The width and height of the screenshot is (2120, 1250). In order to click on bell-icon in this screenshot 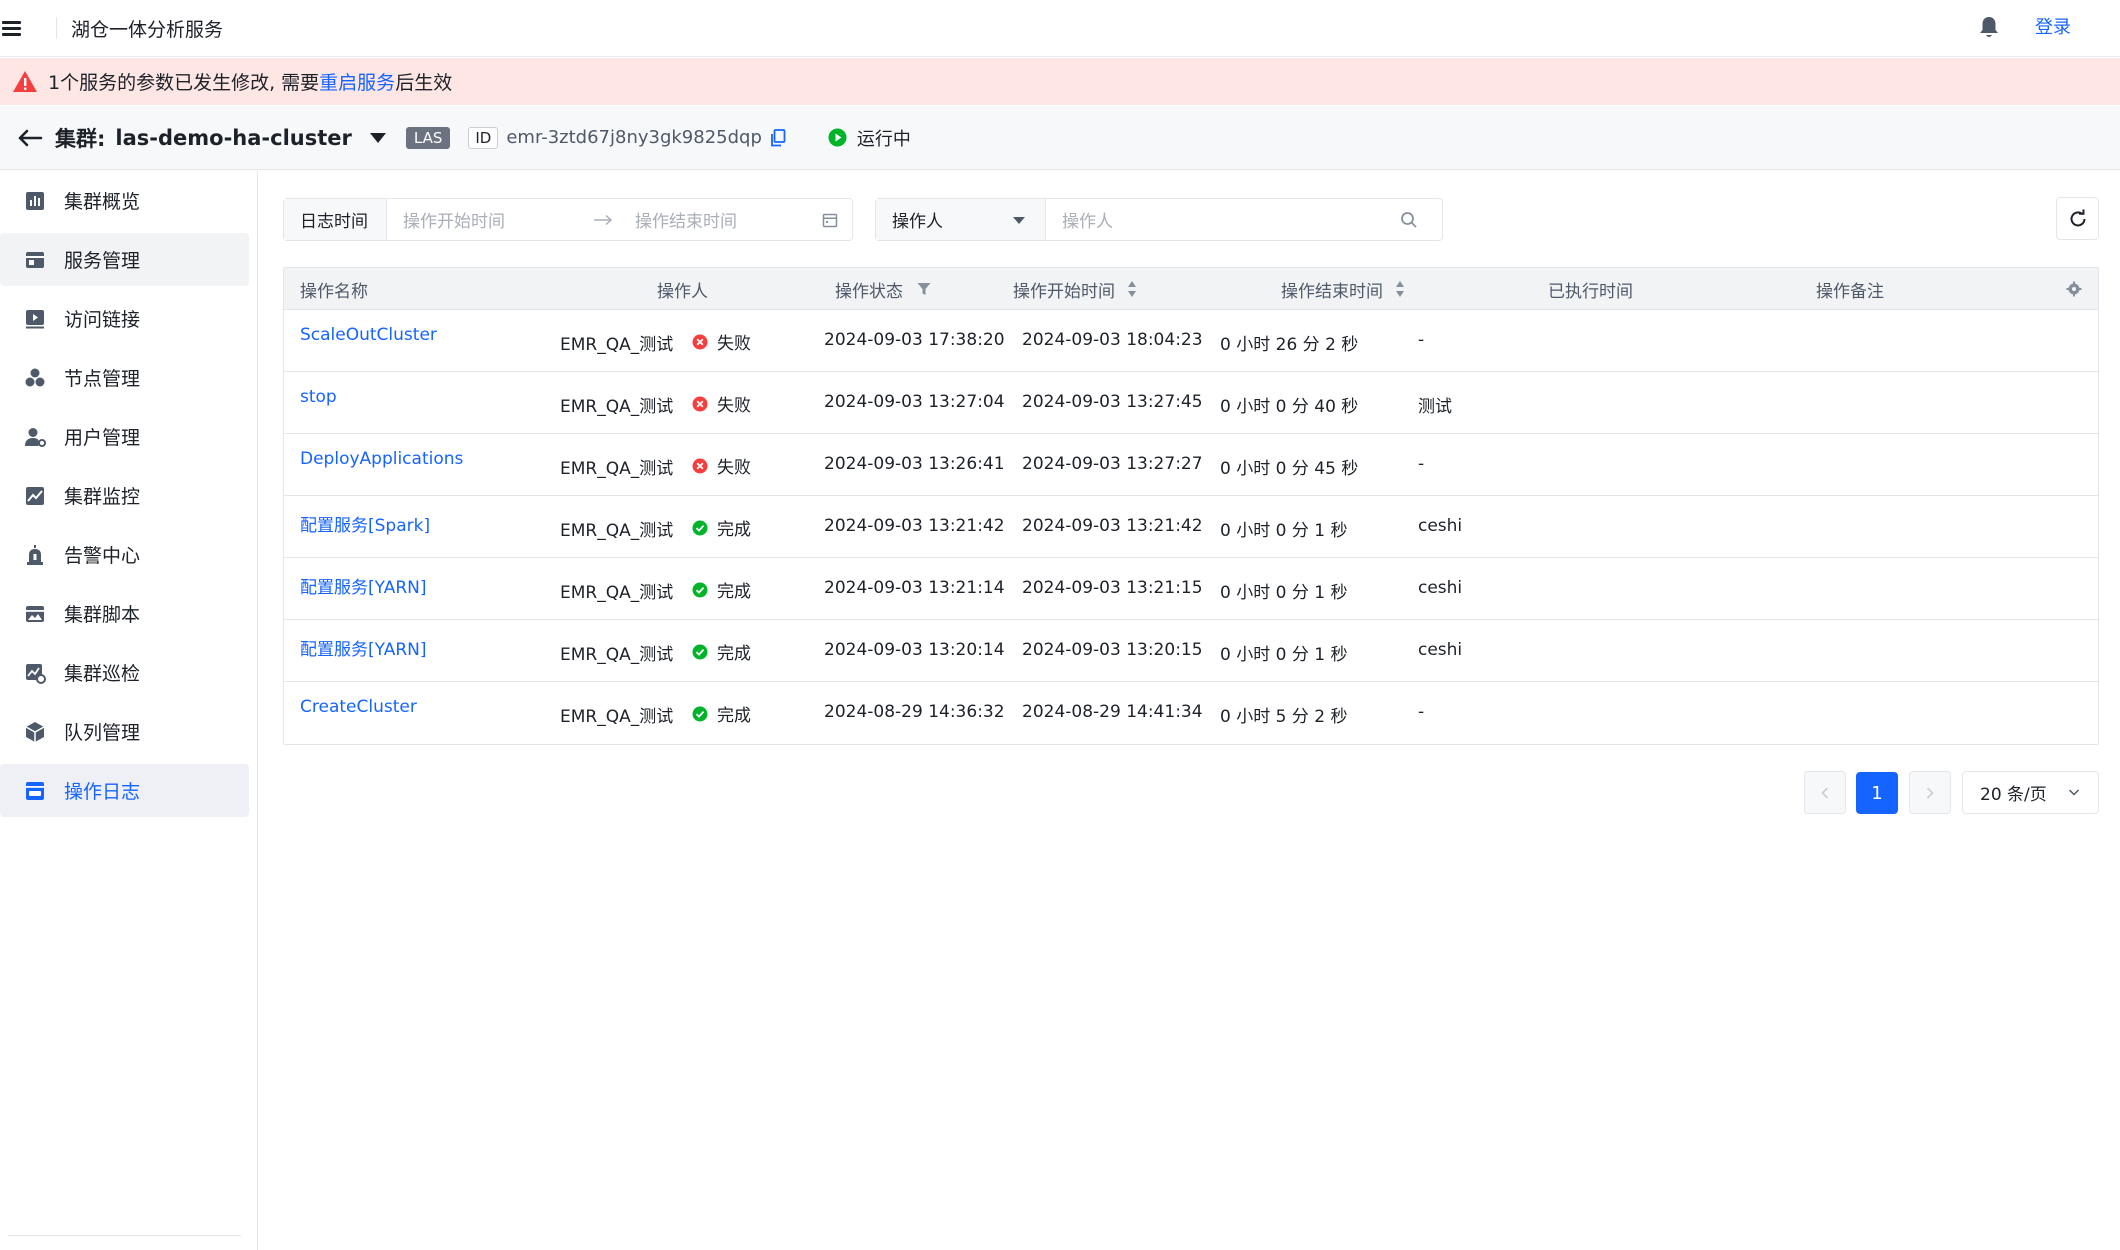, I will do `click(1989, 27)`.